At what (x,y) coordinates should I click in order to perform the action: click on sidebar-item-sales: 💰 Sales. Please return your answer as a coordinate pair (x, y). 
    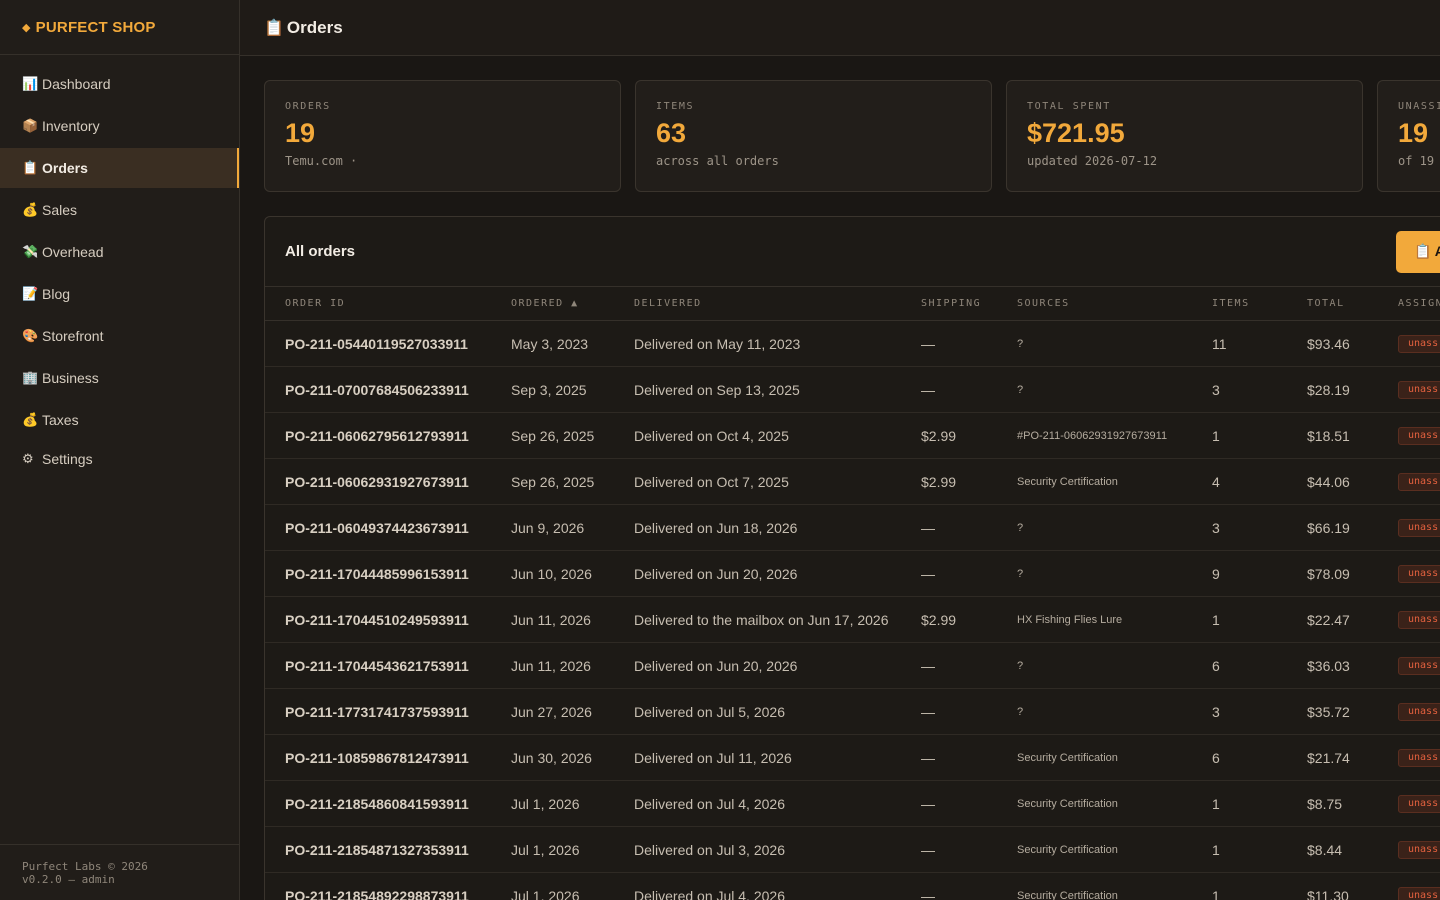
    Looking at the image, I should click on (119, 210).